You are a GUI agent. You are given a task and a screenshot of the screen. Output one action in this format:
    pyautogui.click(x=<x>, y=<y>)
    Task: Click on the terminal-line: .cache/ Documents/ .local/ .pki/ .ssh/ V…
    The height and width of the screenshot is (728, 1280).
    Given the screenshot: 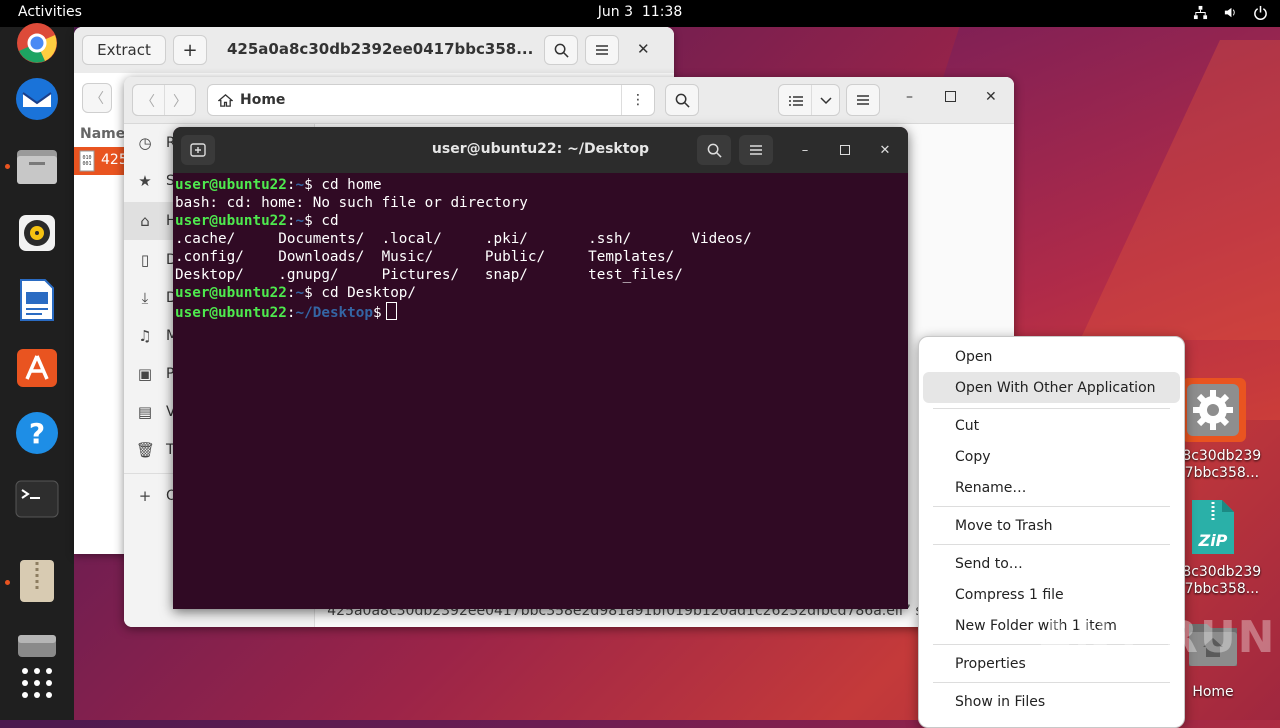 What is the action you would take?
    pyautogui.click(x=463, y=239)
    